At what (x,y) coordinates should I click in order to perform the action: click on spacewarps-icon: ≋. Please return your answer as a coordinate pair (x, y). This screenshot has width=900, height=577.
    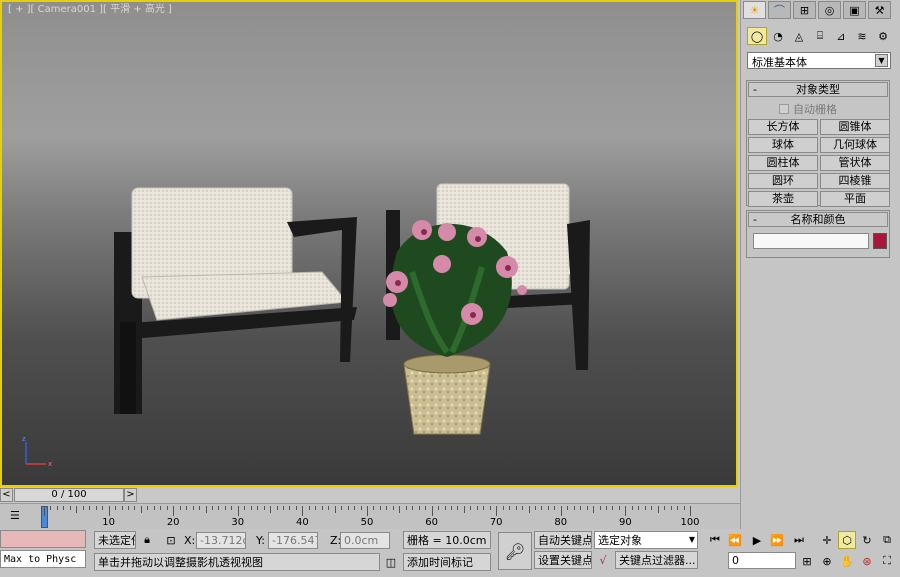
    Looking at the image, I should click on (862, 36).